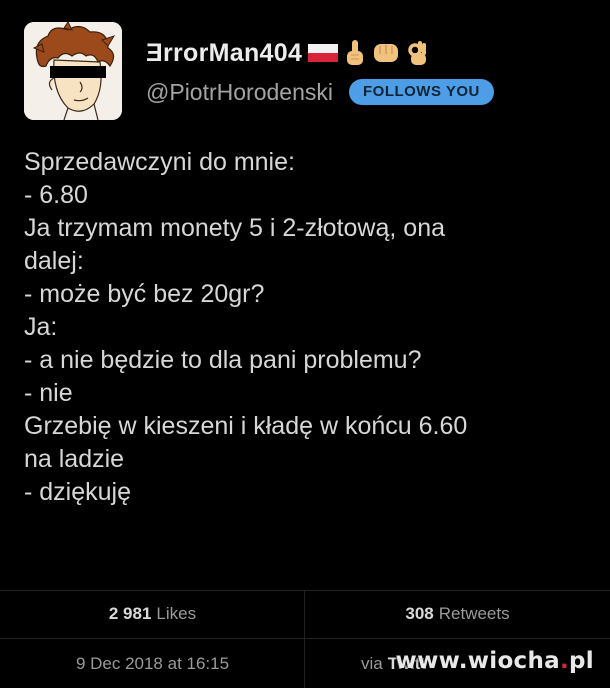 The height and width of the screenshot is (688, 610). I want to click on site-watermark: www.wiocha.pl, so click(495, 661).